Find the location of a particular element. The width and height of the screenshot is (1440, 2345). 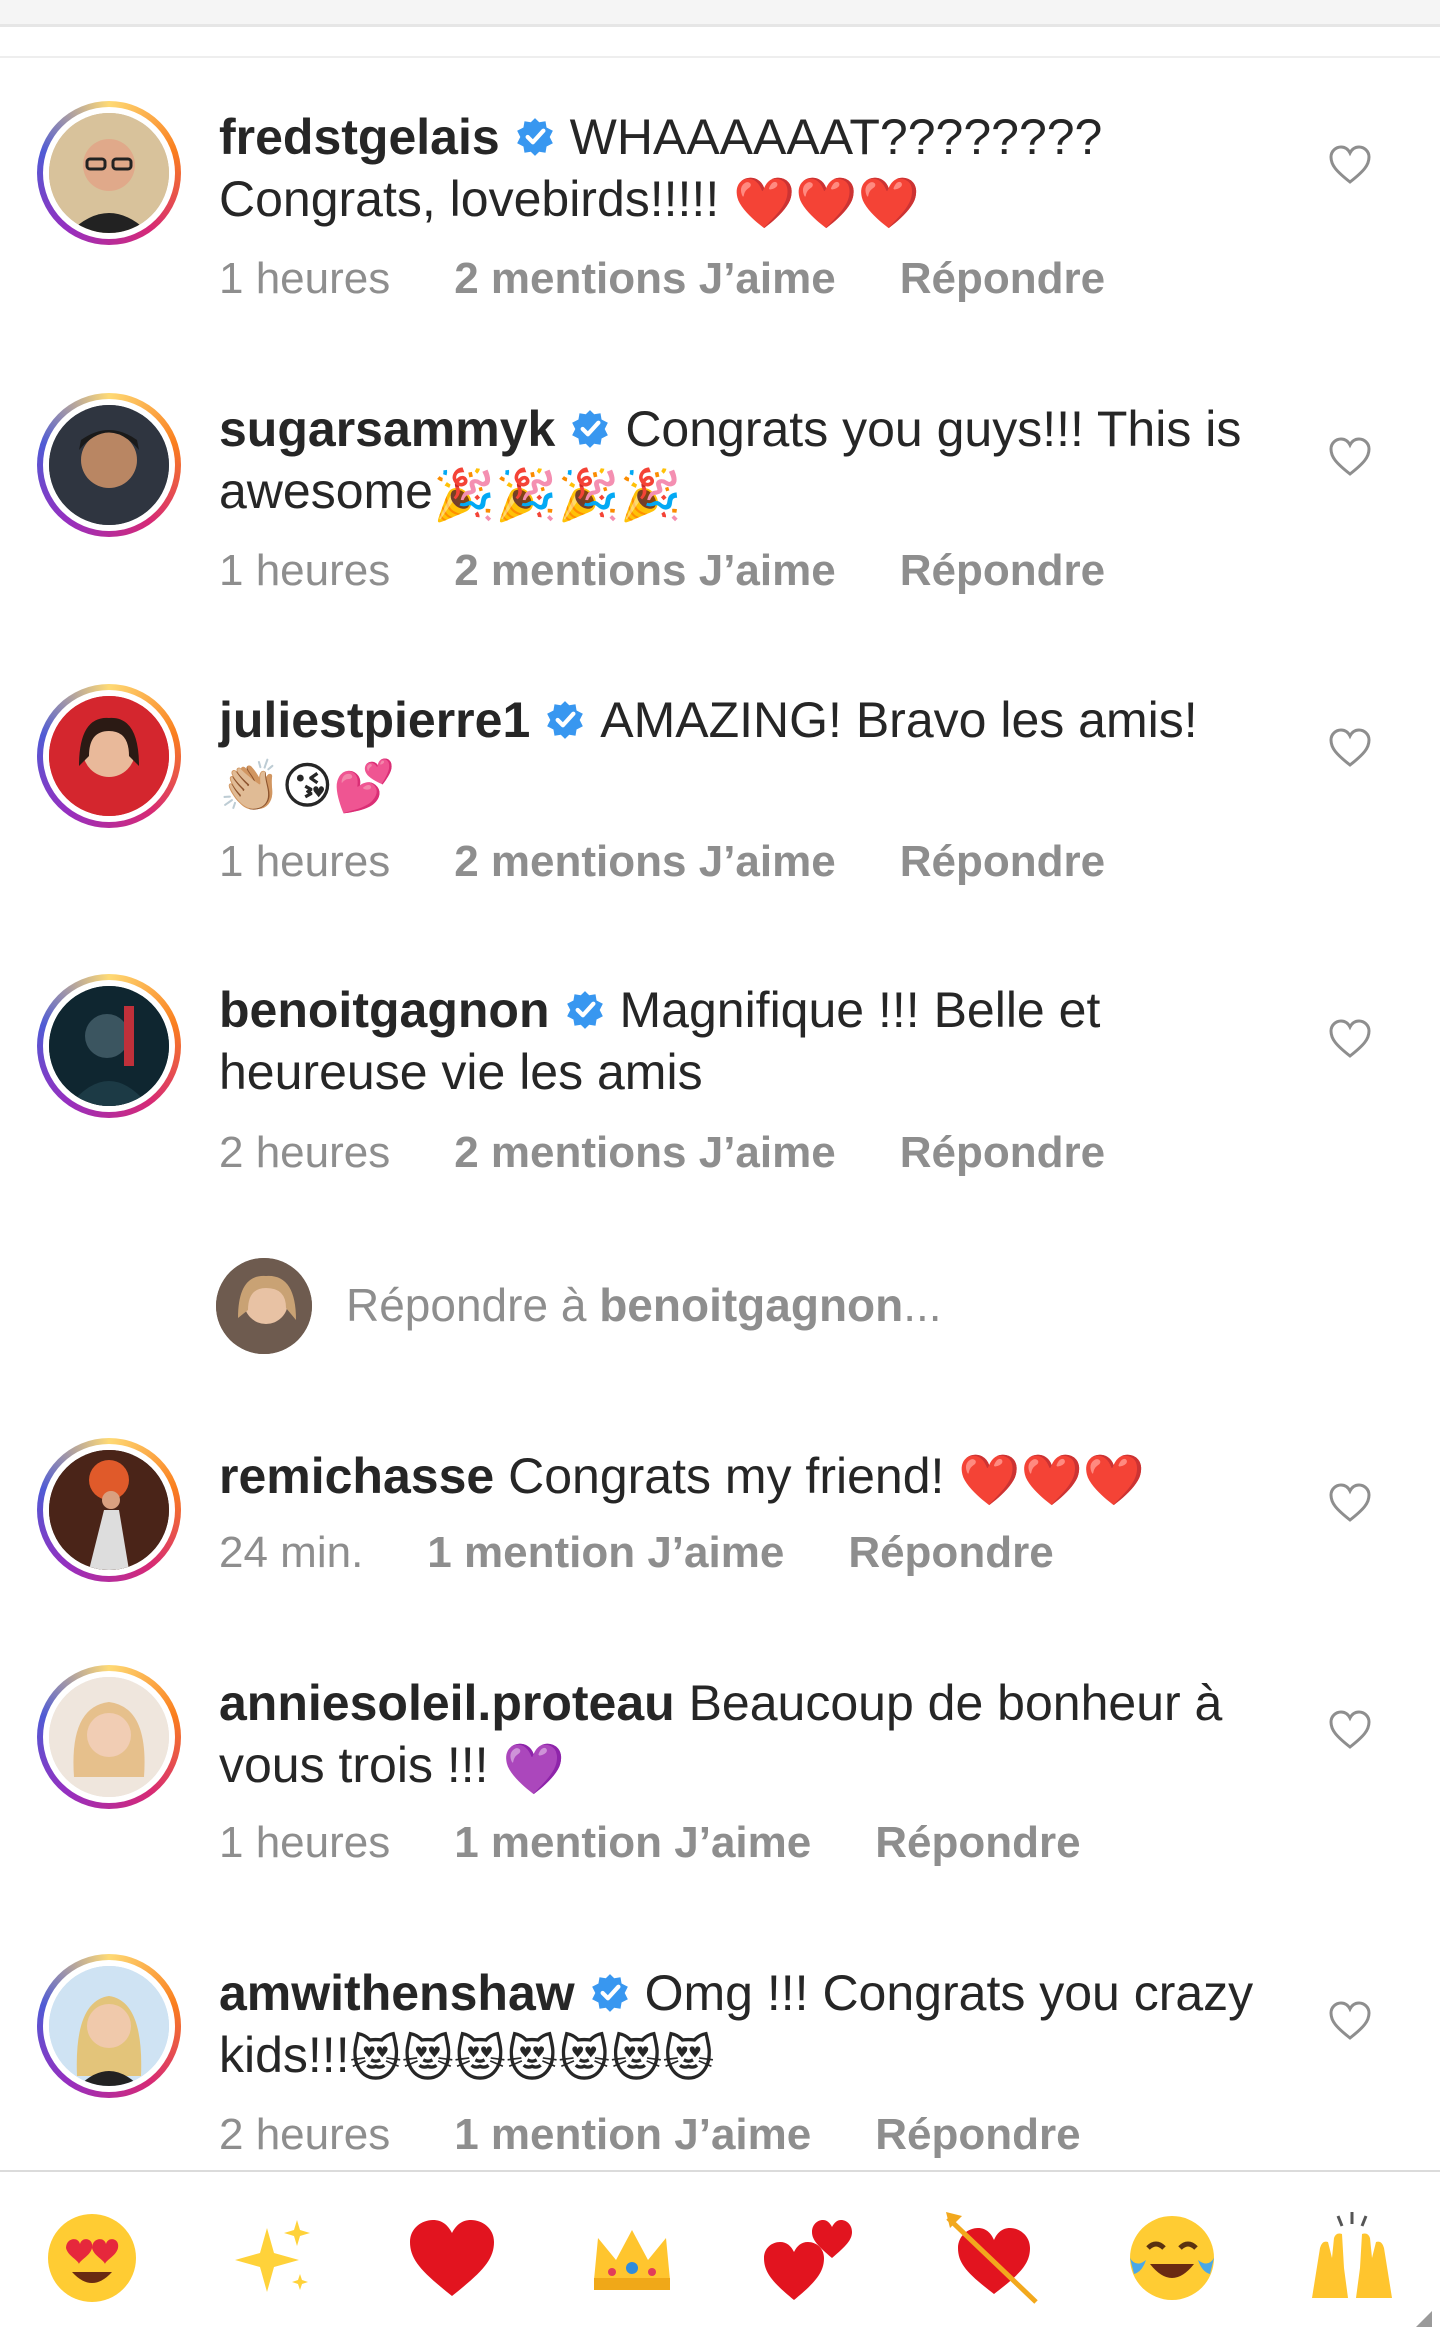

comment-username: fredstgelais is located at coordinates (359, 137).